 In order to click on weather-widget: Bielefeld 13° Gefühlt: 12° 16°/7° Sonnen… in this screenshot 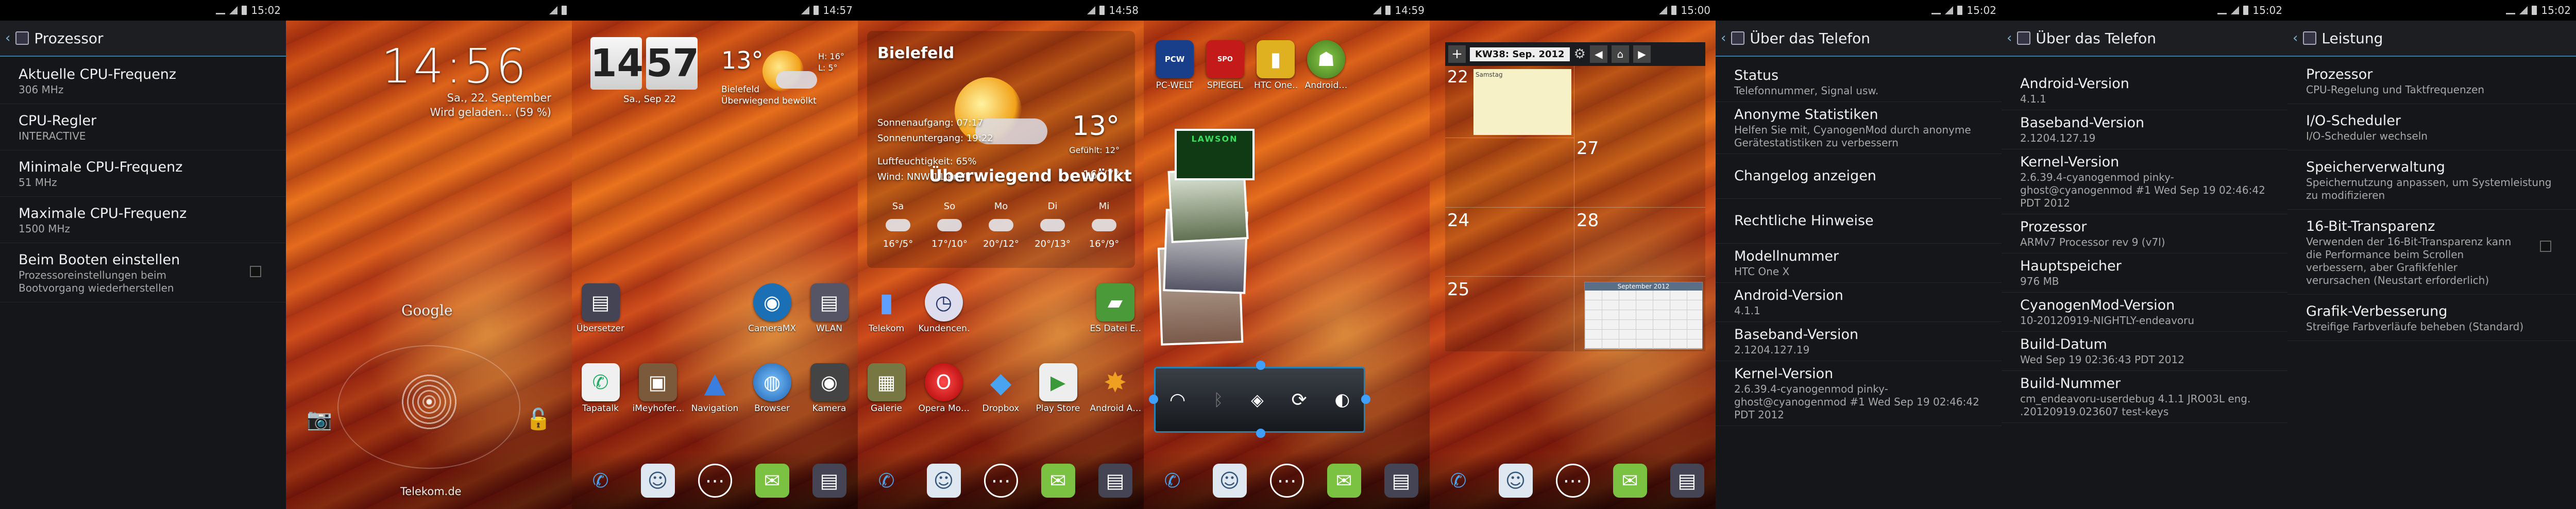, I will do `click(1001, 149)`.